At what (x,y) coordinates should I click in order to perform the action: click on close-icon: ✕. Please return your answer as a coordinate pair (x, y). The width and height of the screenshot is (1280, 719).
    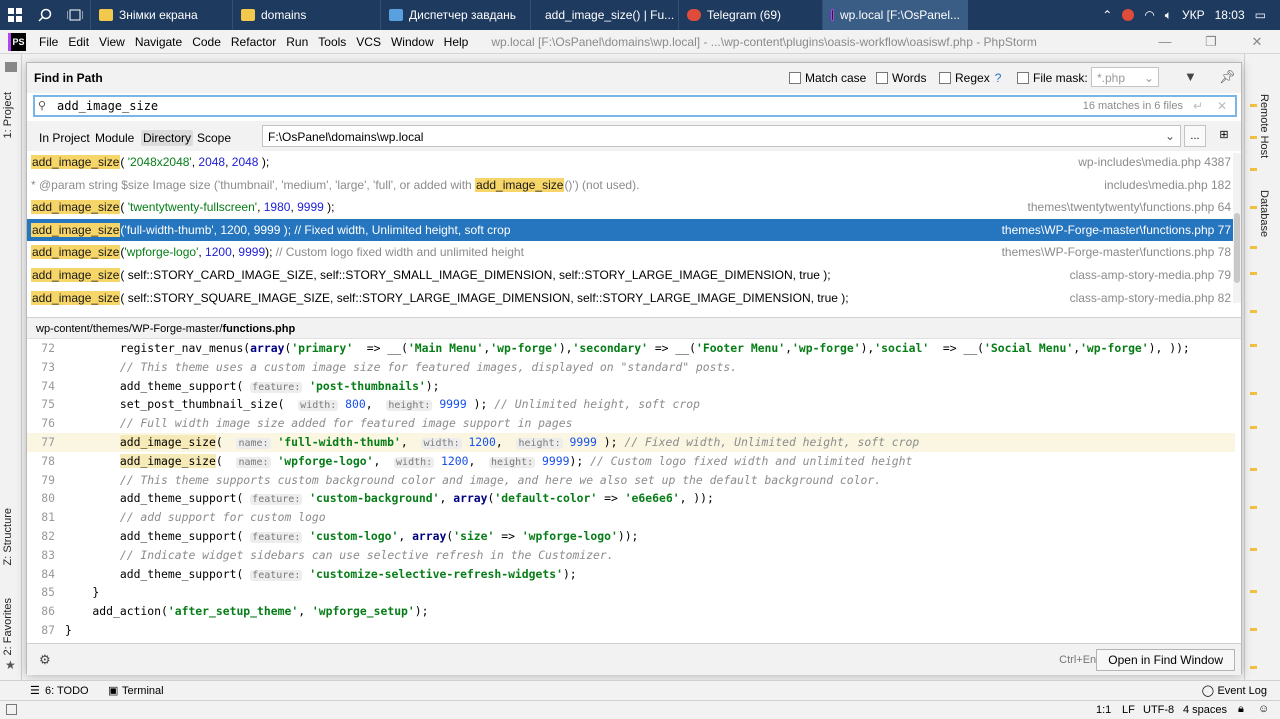
    Looking at the image, I should click on (1257, 42).